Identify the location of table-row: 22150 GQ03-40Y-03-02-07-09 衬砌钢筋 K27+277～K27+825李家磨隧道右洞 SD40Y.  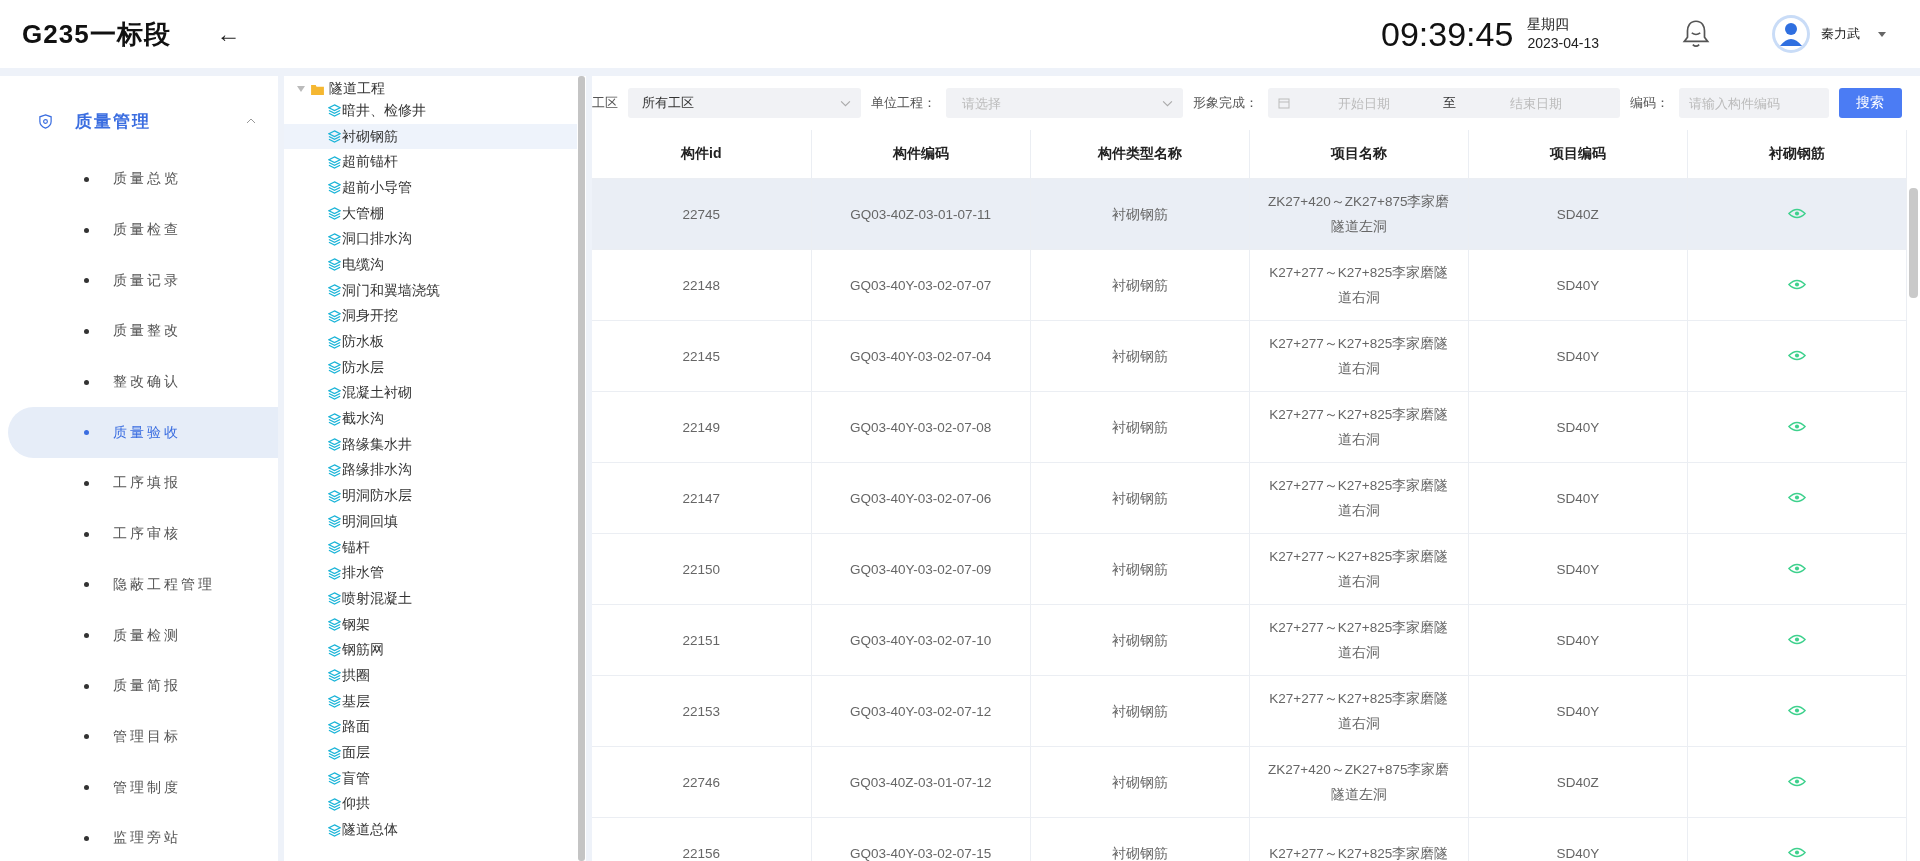
(1249, 569).